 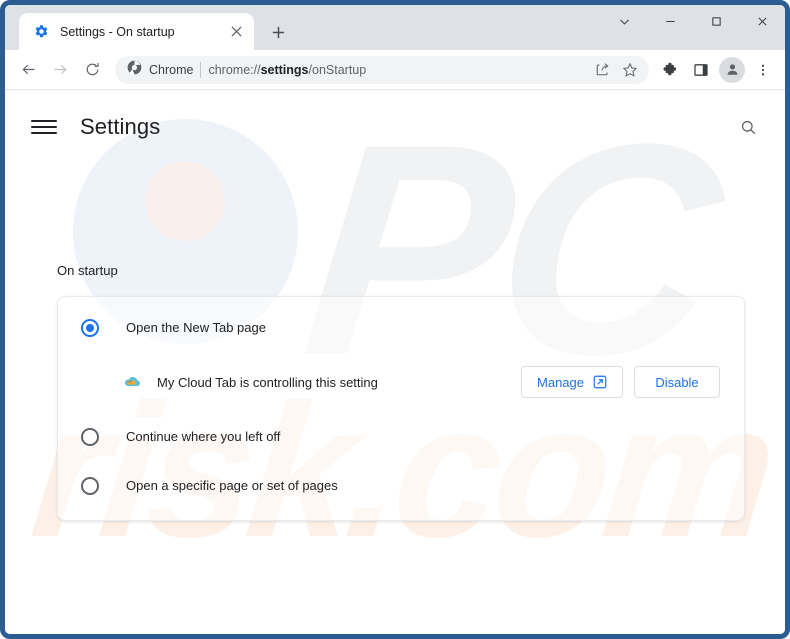 I want to click on option-label: Open a specific page or set of pages, so click(x=232, y=485).